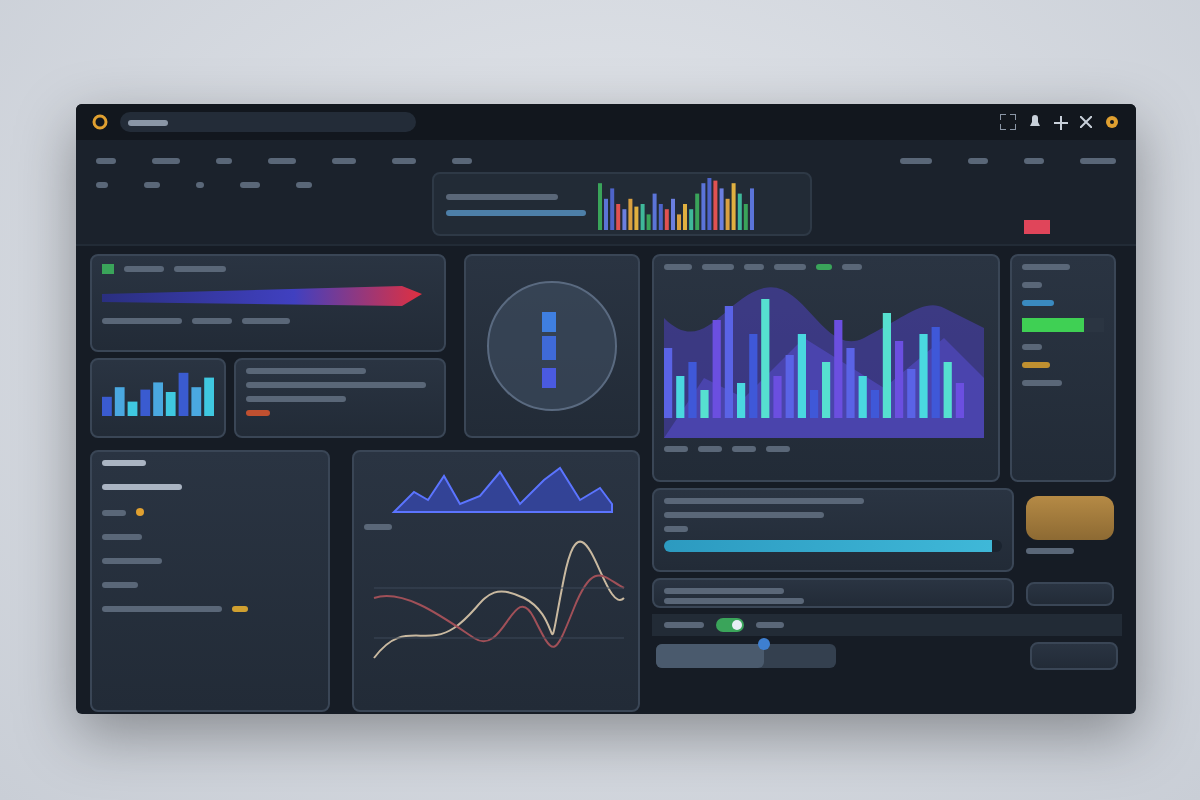  I want to click on slider-thumb, so click(764, 644).